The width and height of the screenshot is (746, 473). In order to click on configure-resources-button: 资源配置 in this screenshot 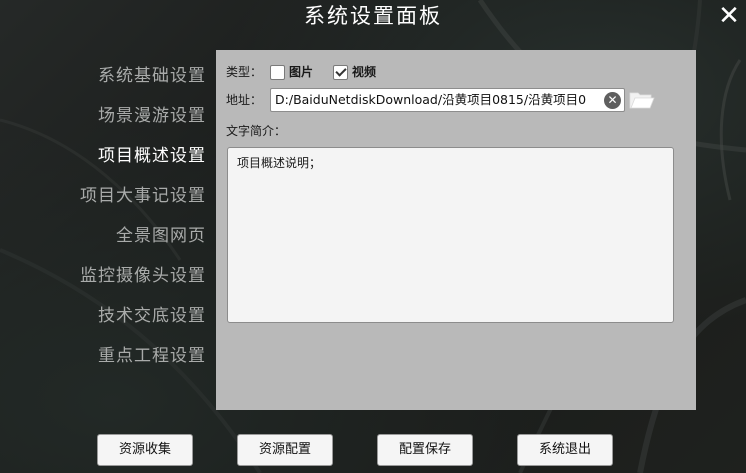, I will do `click(285, 450)`.